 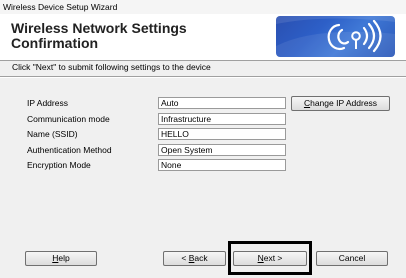 What do you see at coordinates (222, 134) in the screenshot?
I see `setting-value: HELLO` at bounding box center [222, 134].